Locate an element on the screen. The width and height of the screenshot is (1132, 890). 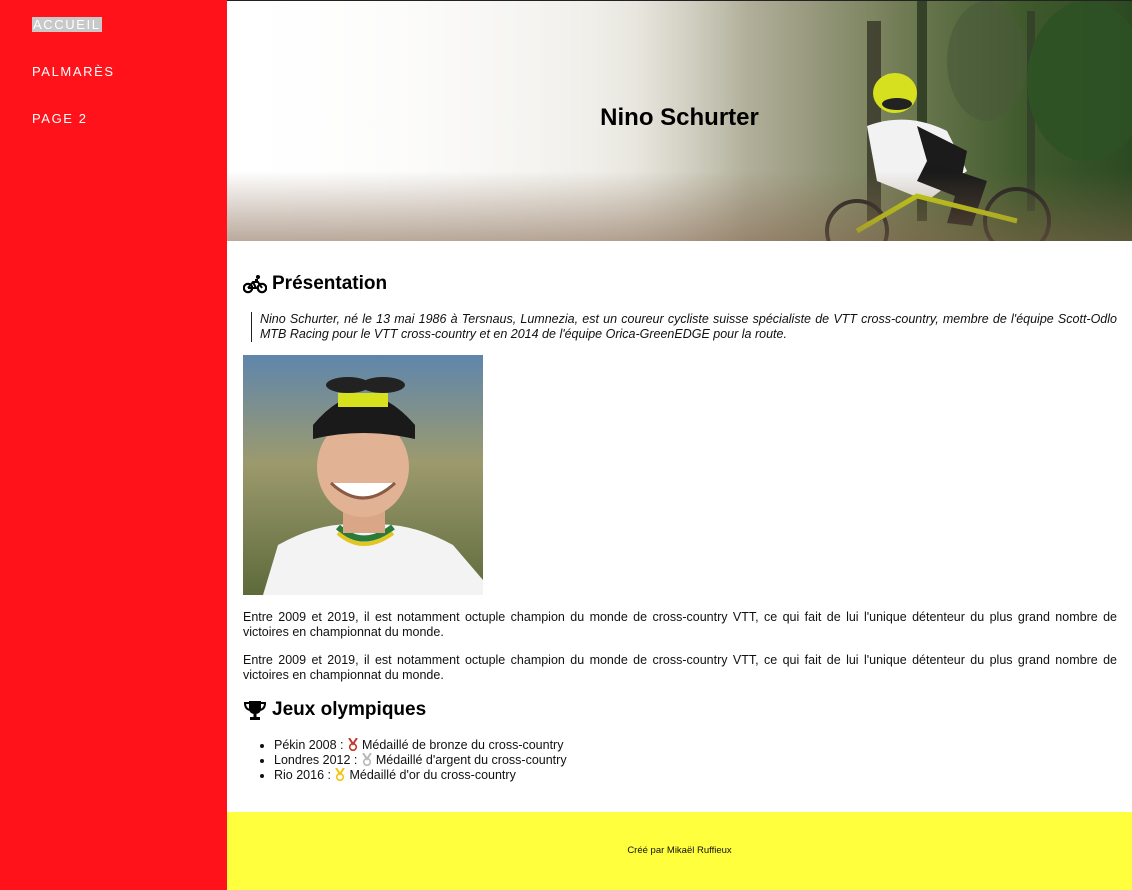
list-item-text: Médaillé de bronze du cross-country is located at coordinates (462, 745).